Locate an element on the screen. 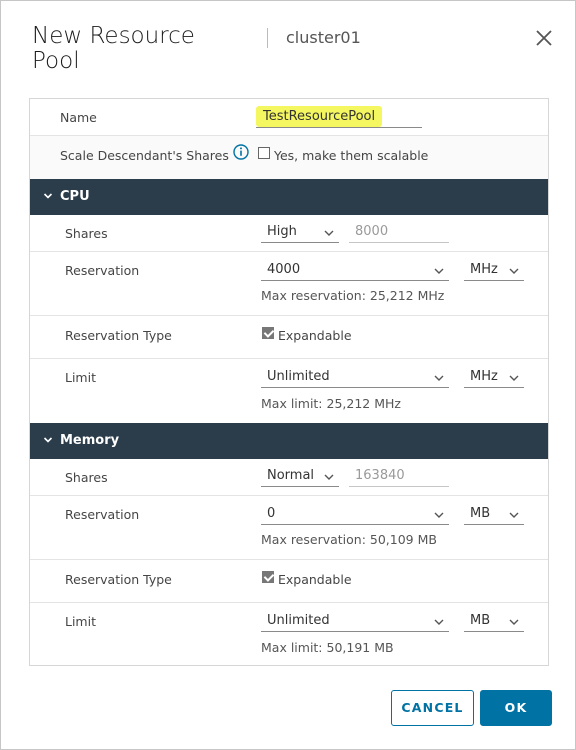 This screenshot has height=750, width=576. memory-reservation-value: 0 is located at coordinates (271, 513).